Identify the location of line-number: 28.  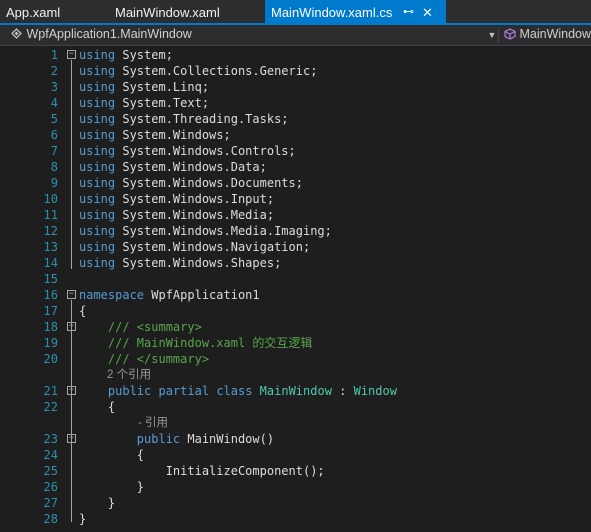
(50, 519).